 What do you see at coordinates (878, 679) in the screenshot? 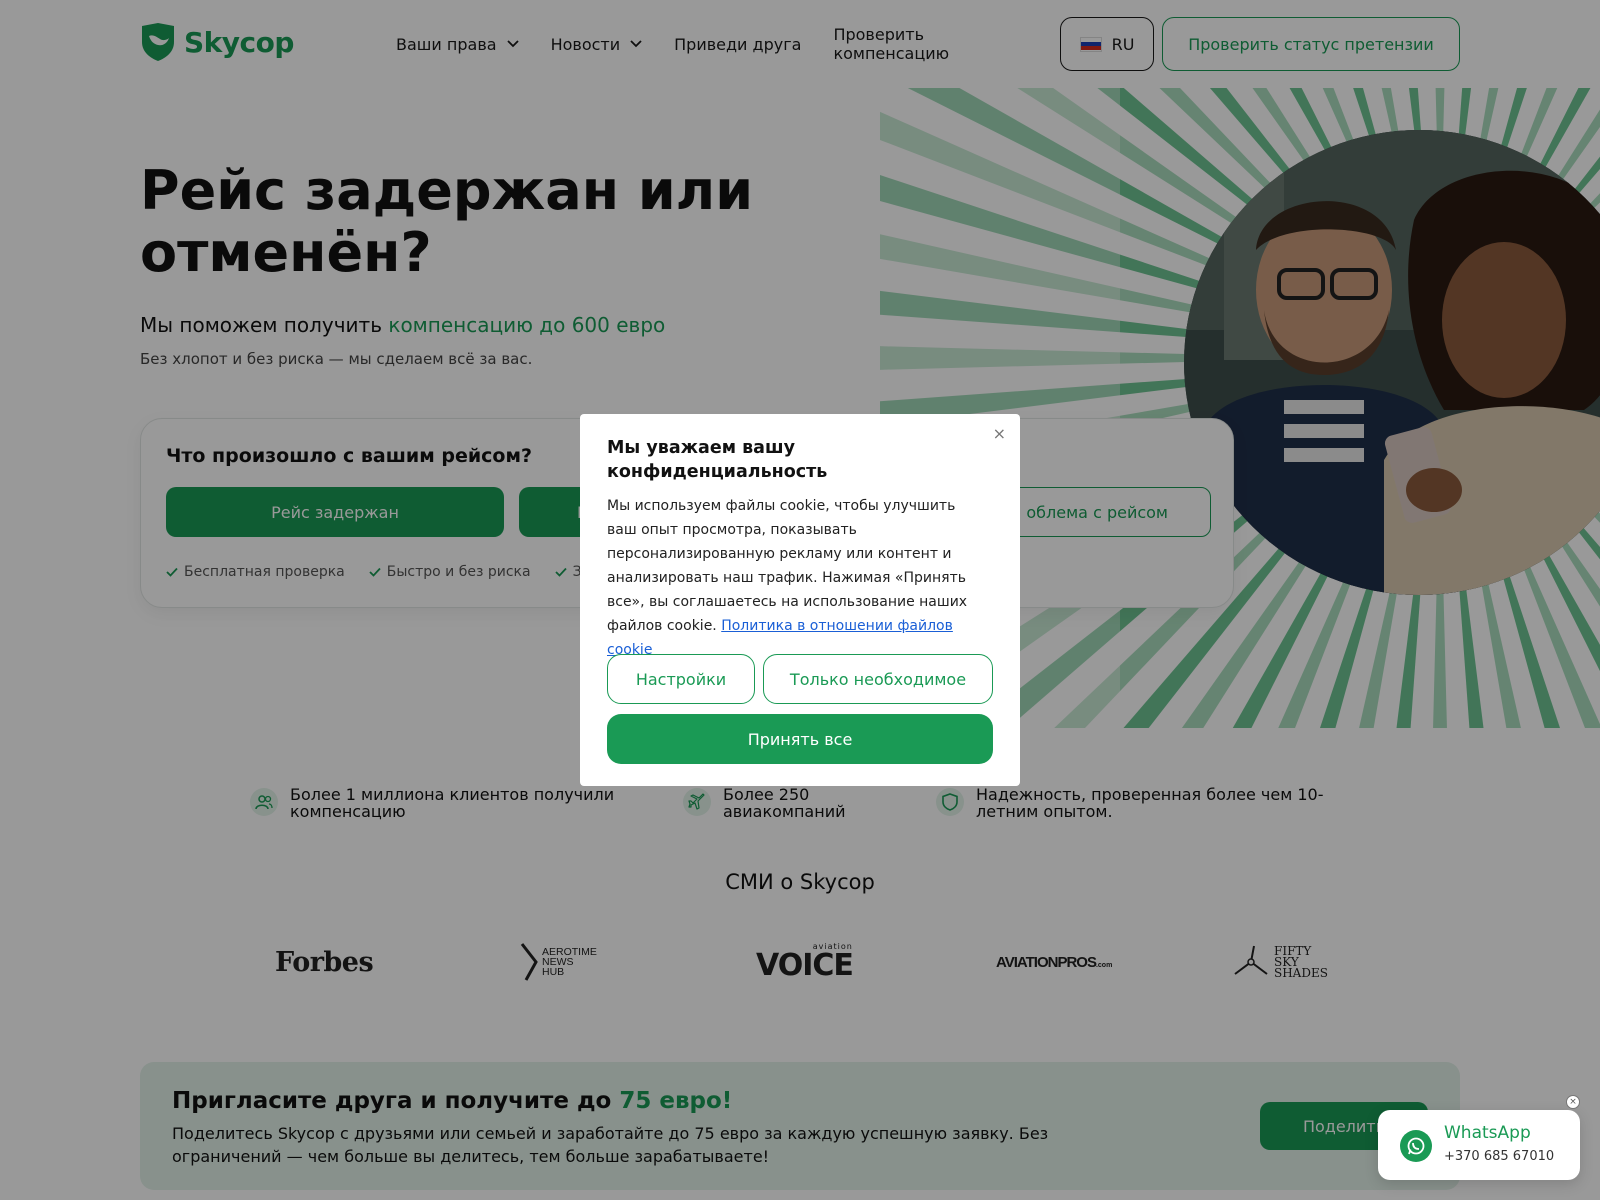
I see `necessary-only-button: Только необходимое` at bounding box center [878, 679].